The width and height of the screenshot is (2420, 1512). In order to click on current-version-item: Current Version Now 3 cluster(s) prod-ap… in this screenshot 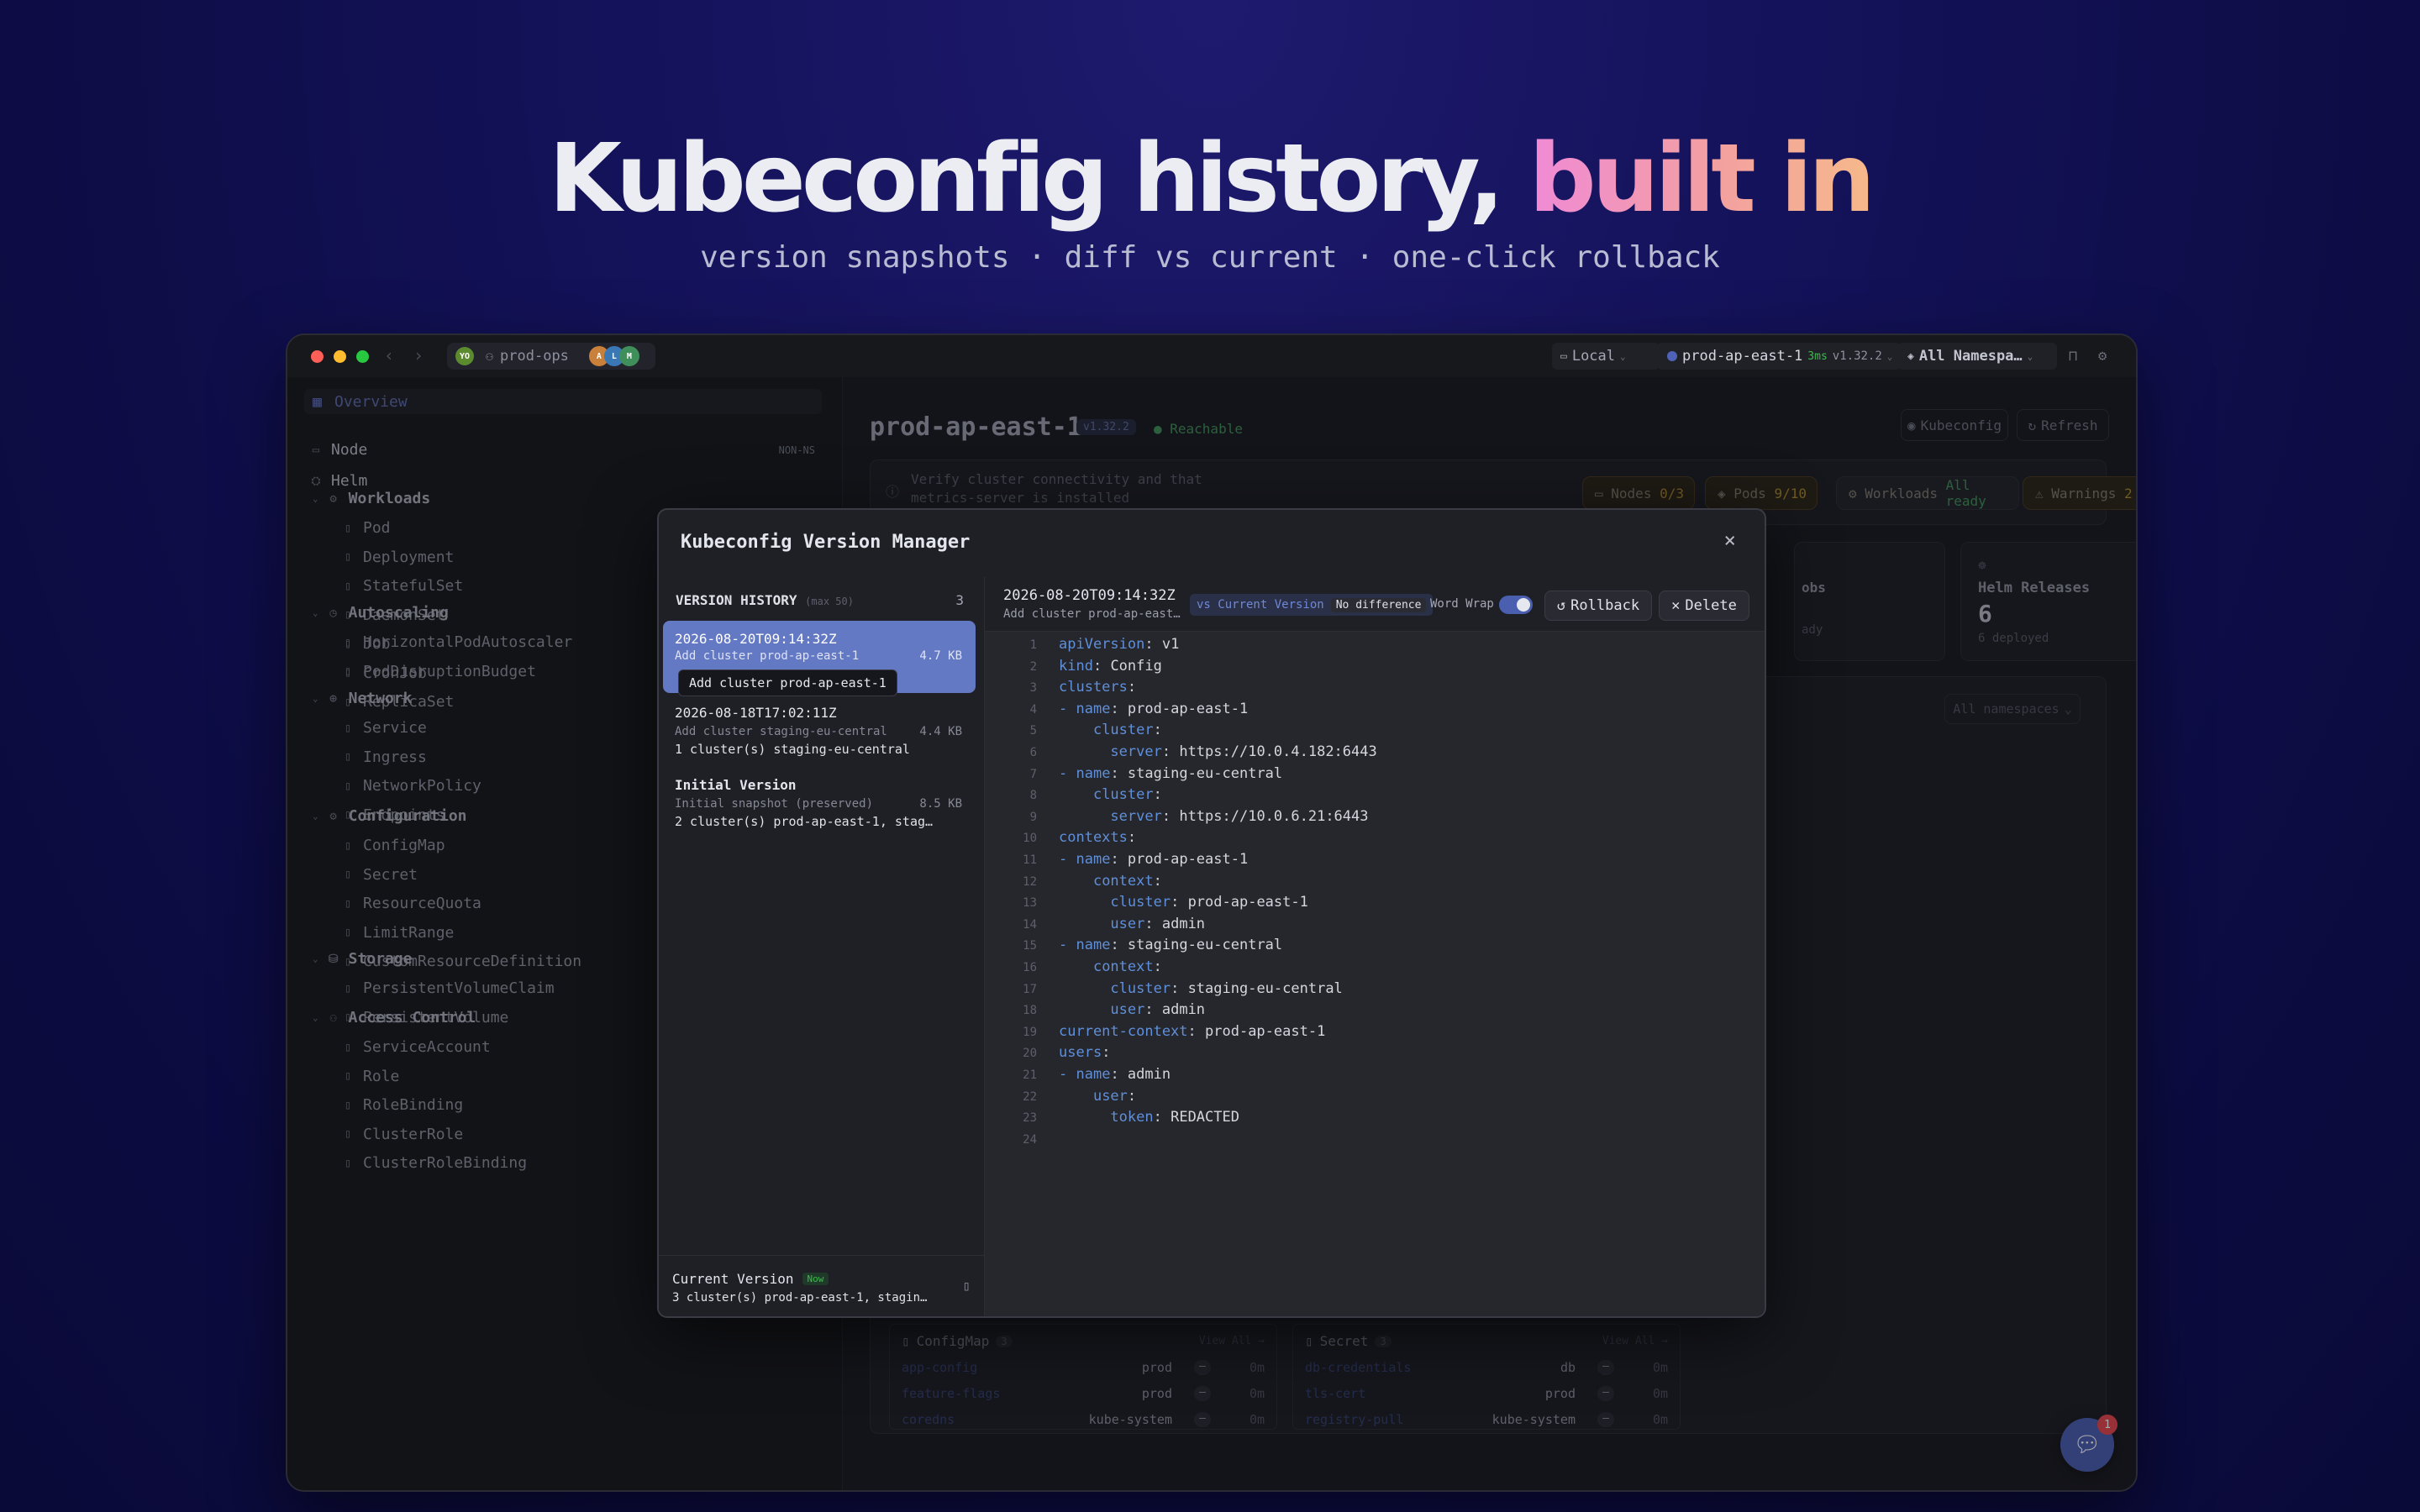, I will do `click(822, 1285)`.